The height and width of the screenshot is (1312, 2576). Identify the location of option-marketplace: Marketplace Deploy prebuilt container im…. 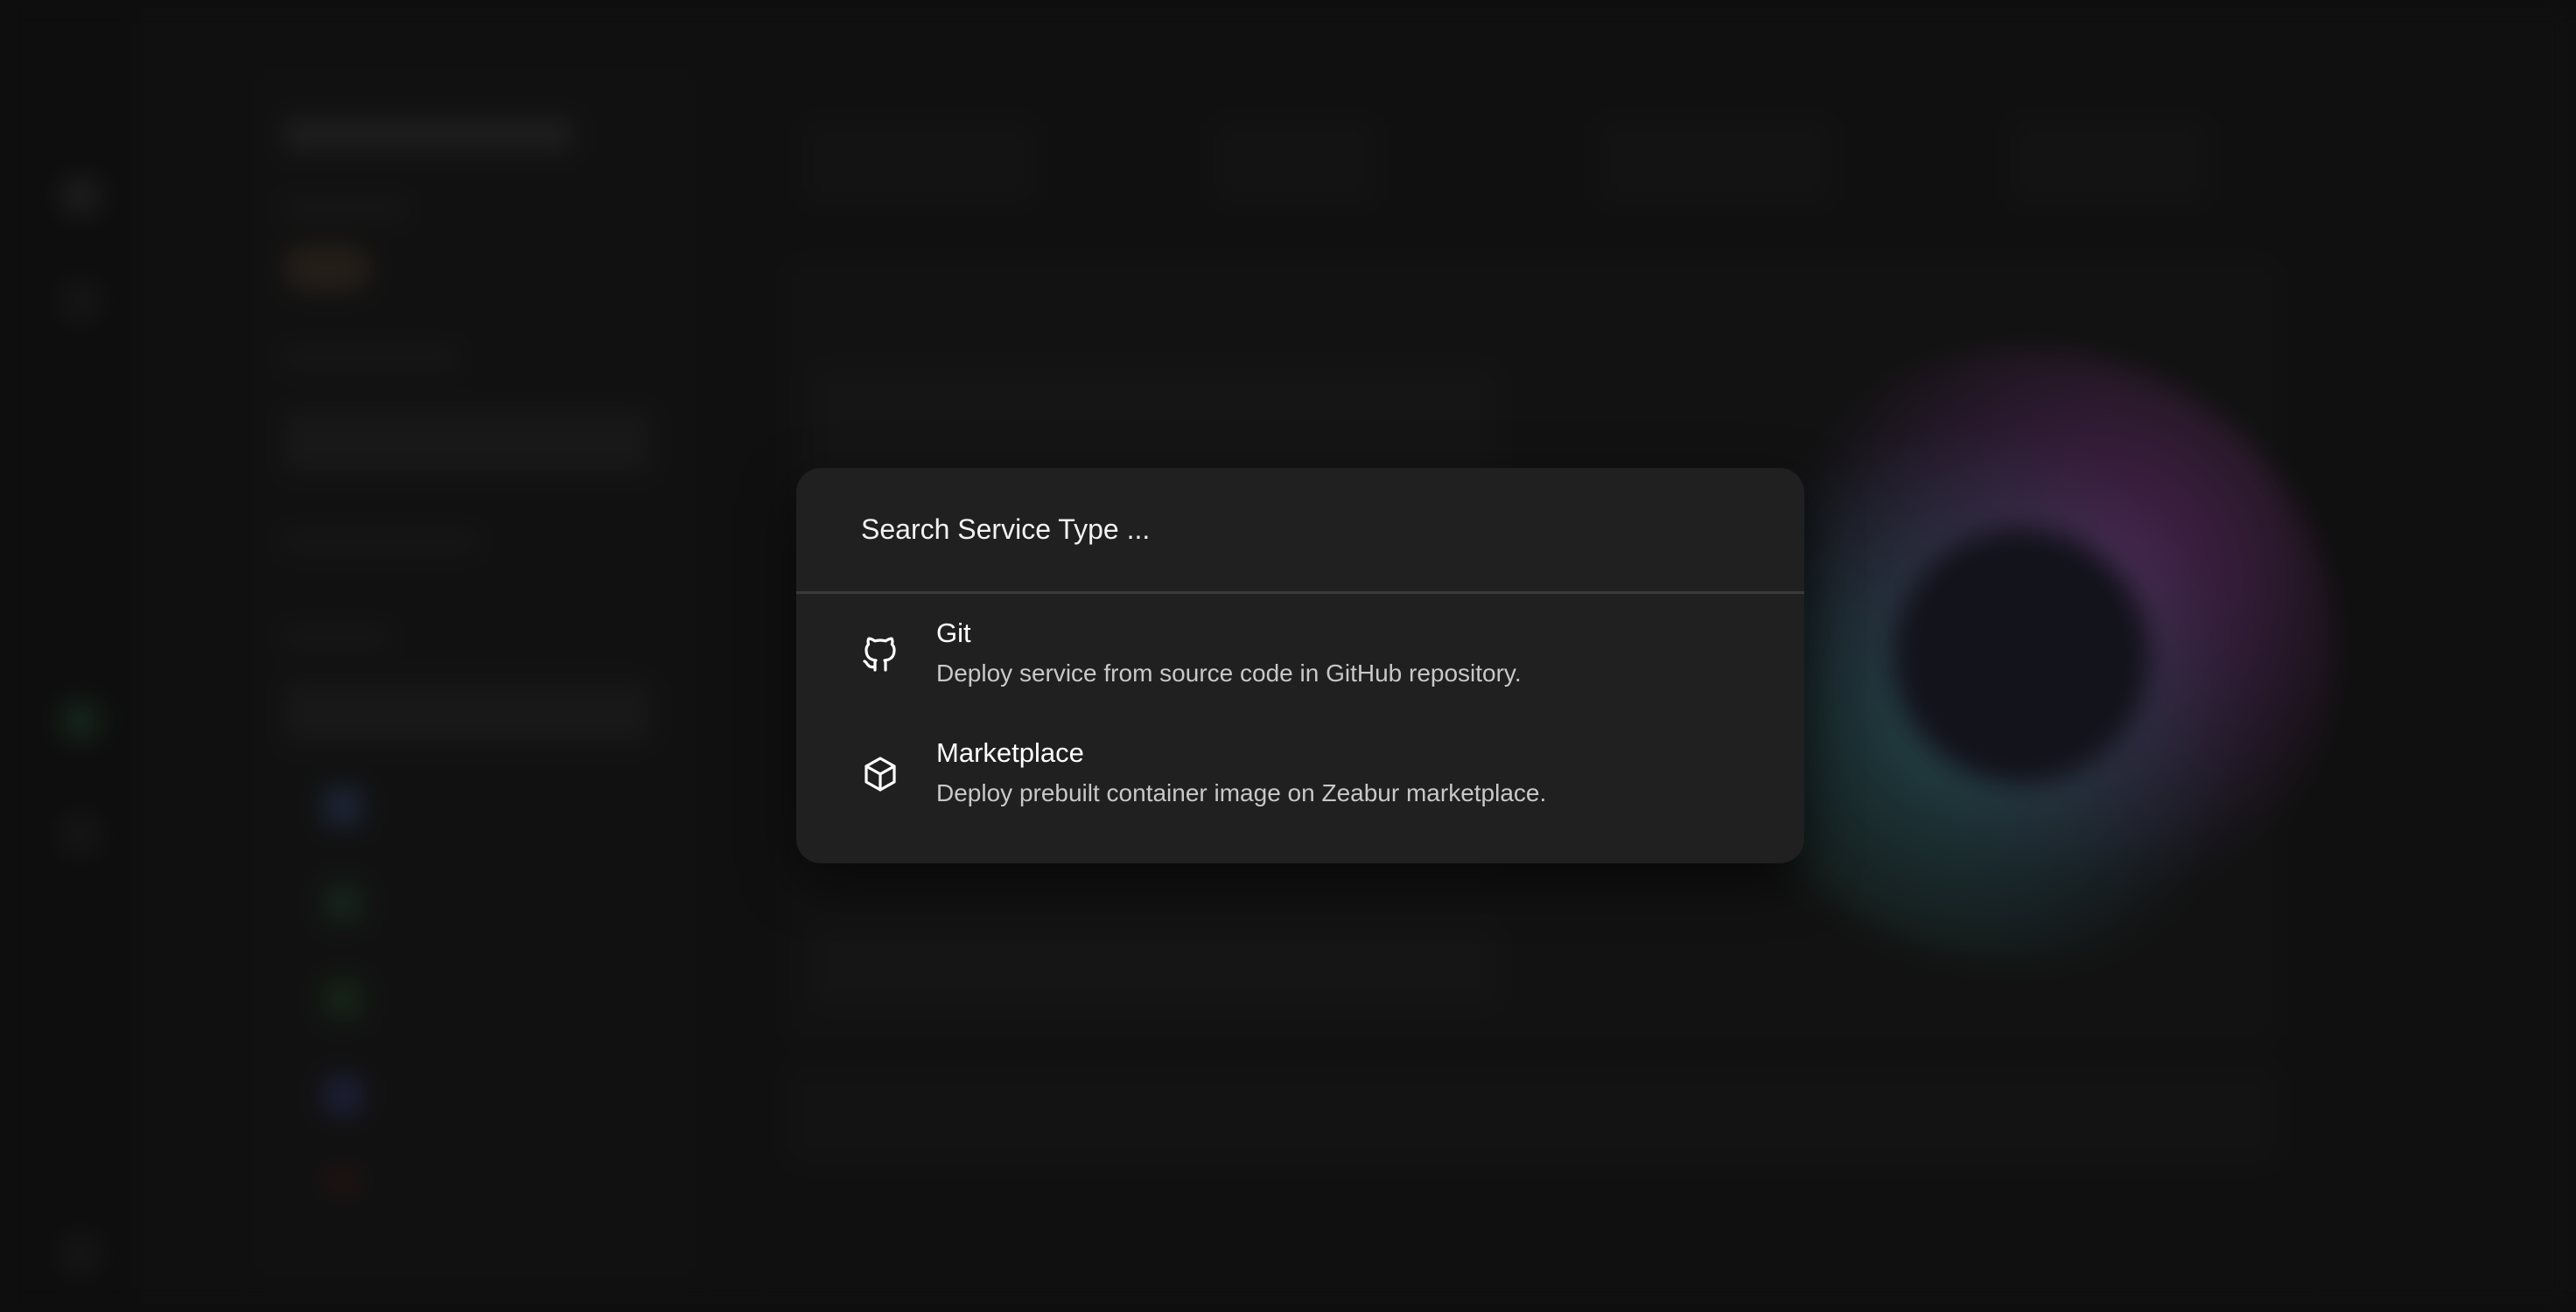
(1300, 772).